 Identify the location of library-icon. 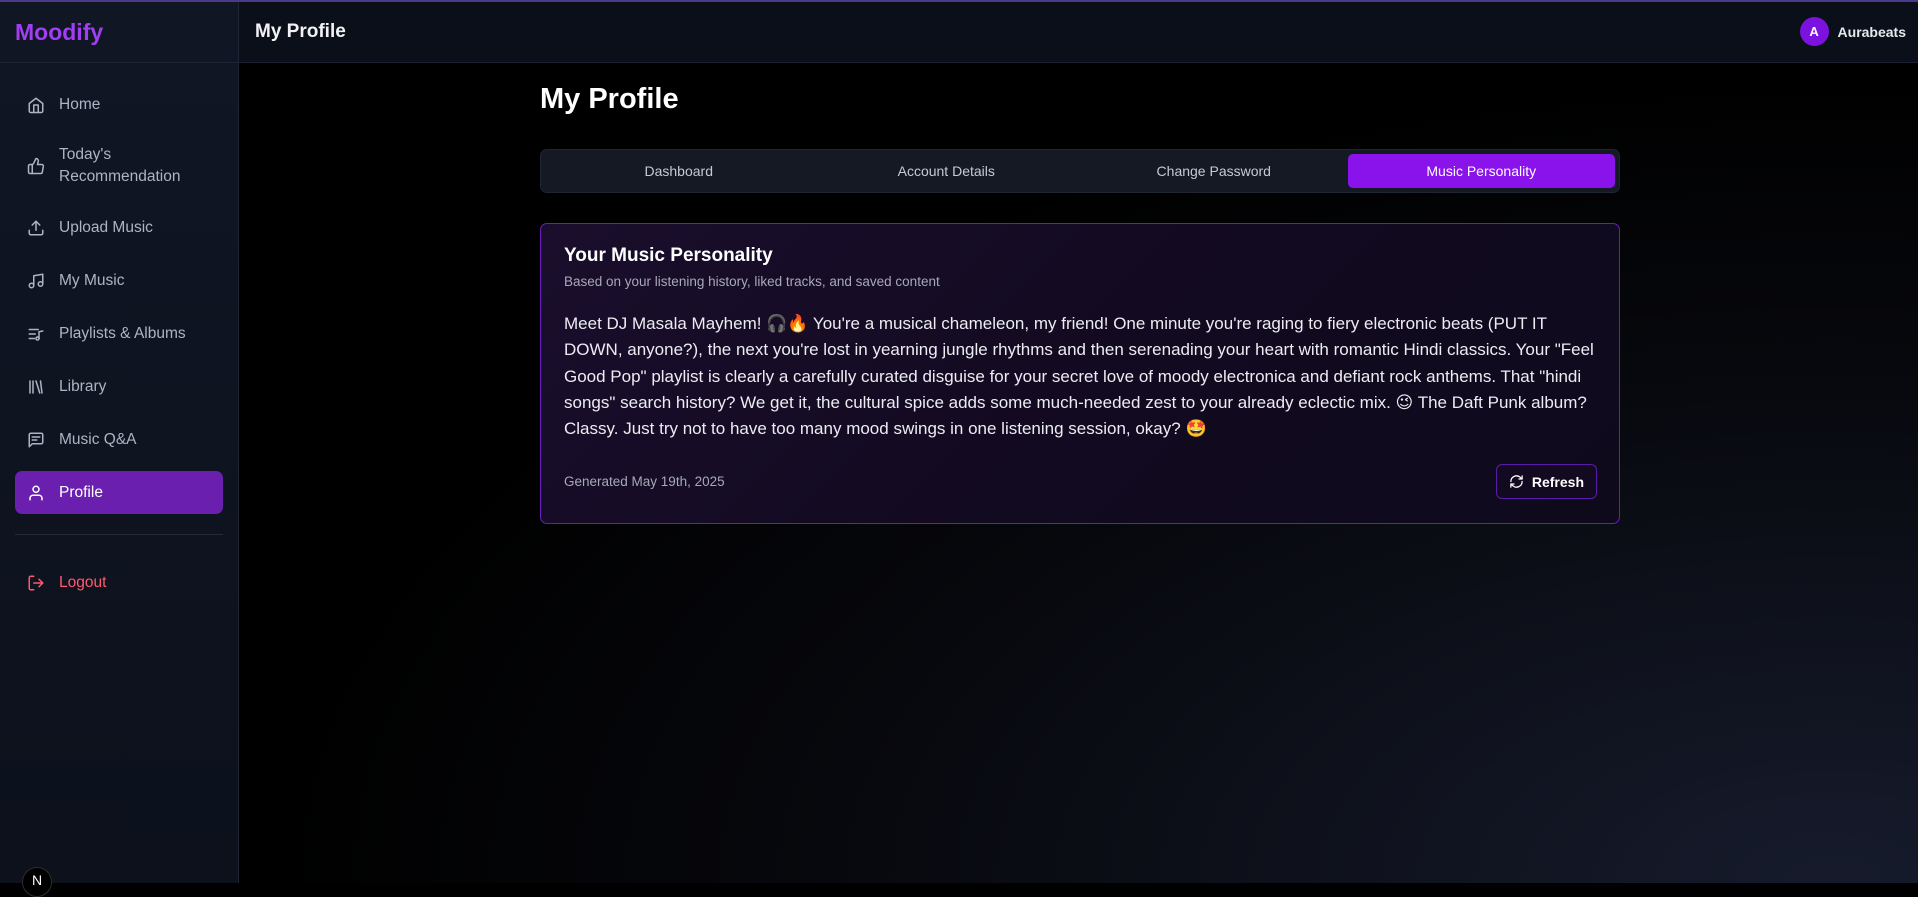
(36, 387).